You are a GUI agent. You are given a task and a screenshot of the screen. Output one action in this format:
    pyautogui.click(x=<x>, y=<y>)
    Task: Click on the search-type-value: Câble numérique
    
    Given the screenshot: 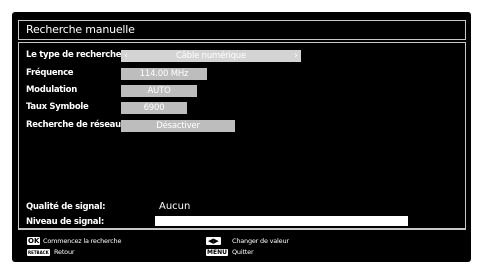 What is the action you would take?
    pyautogui.click(x=211, y=56)
    